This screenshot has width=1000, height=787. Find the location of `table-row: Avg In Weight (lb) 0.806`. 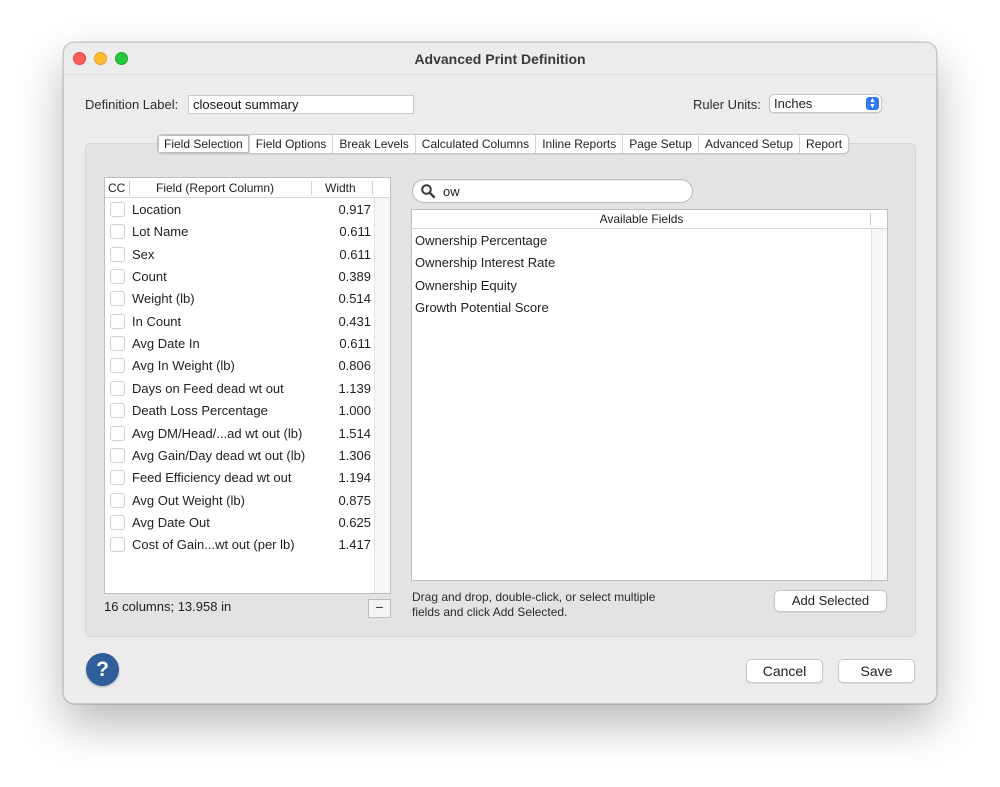

table-row: Avg In Weight (lb) 0.806 is located at coordinates (240, 366).